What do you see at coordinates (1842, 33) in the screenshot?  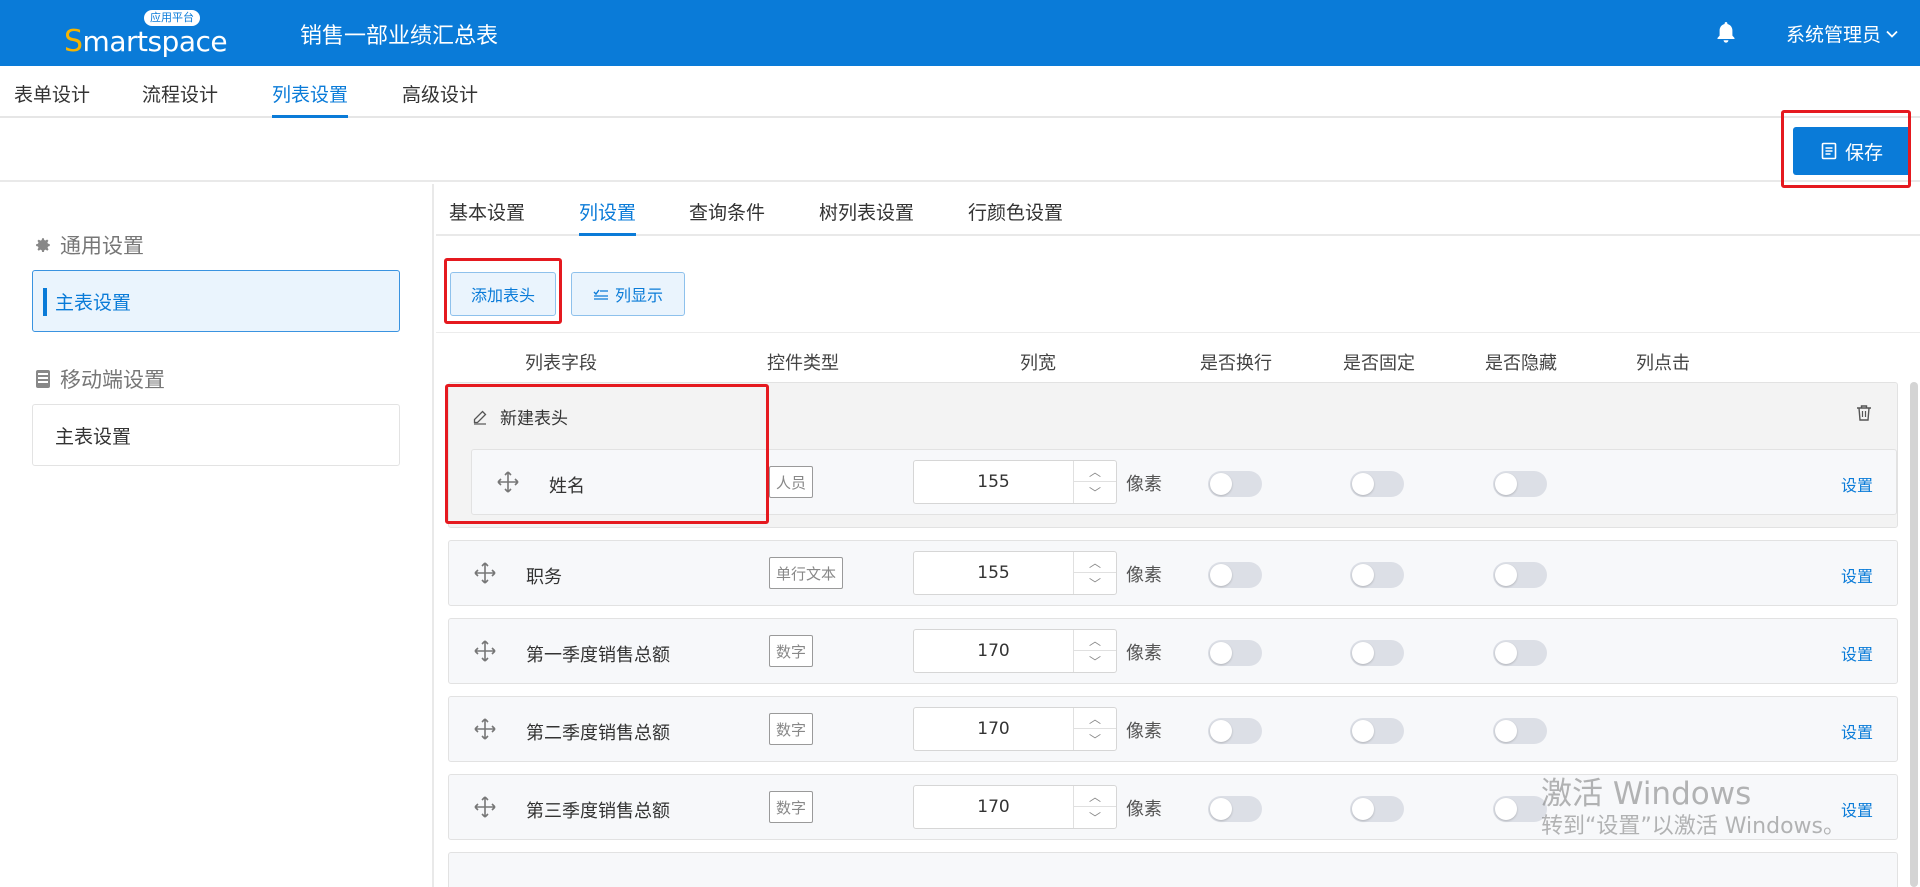 I see `user-menu: 系统管理员` at bounding box center [1842, 33].